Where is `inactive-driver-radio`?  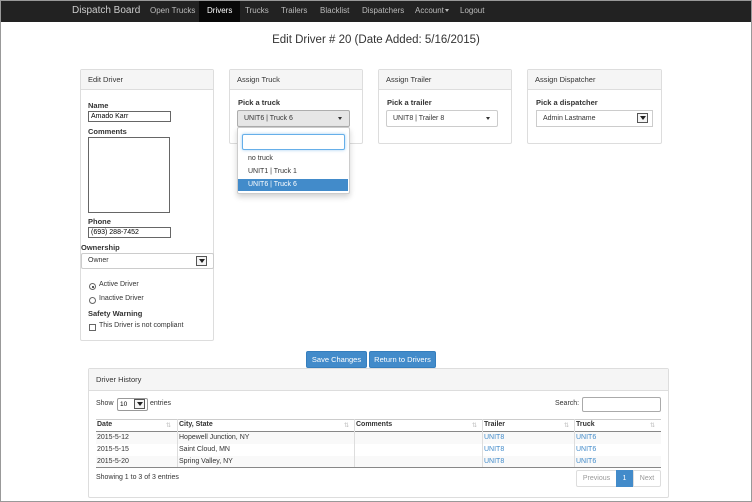
inactive-driver-radio is located at coordinates (92, 300).